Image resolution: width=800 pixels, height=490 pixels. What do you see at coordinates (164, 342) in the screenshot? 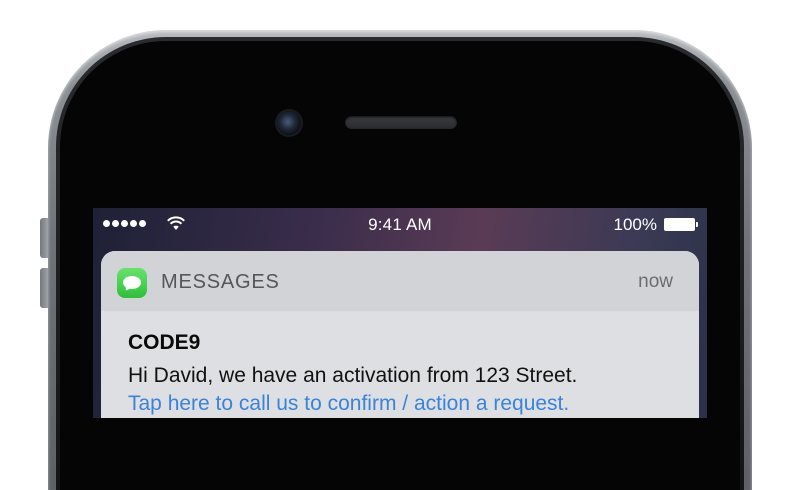
I see `notification-sender: CODE9` at bounding box center [164, 342].